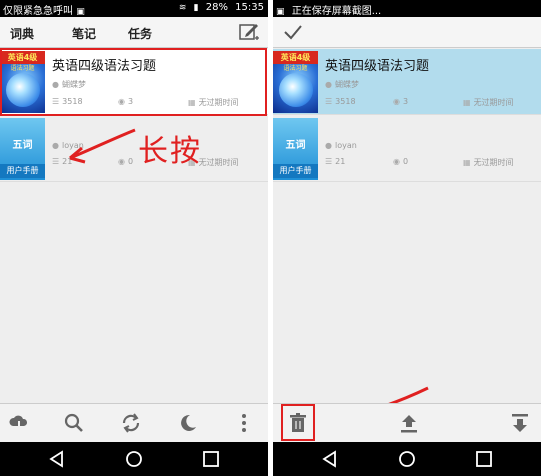  Describe the element at coordinates (131, 423) in the screenshot. I see `sync-icon` at that location.